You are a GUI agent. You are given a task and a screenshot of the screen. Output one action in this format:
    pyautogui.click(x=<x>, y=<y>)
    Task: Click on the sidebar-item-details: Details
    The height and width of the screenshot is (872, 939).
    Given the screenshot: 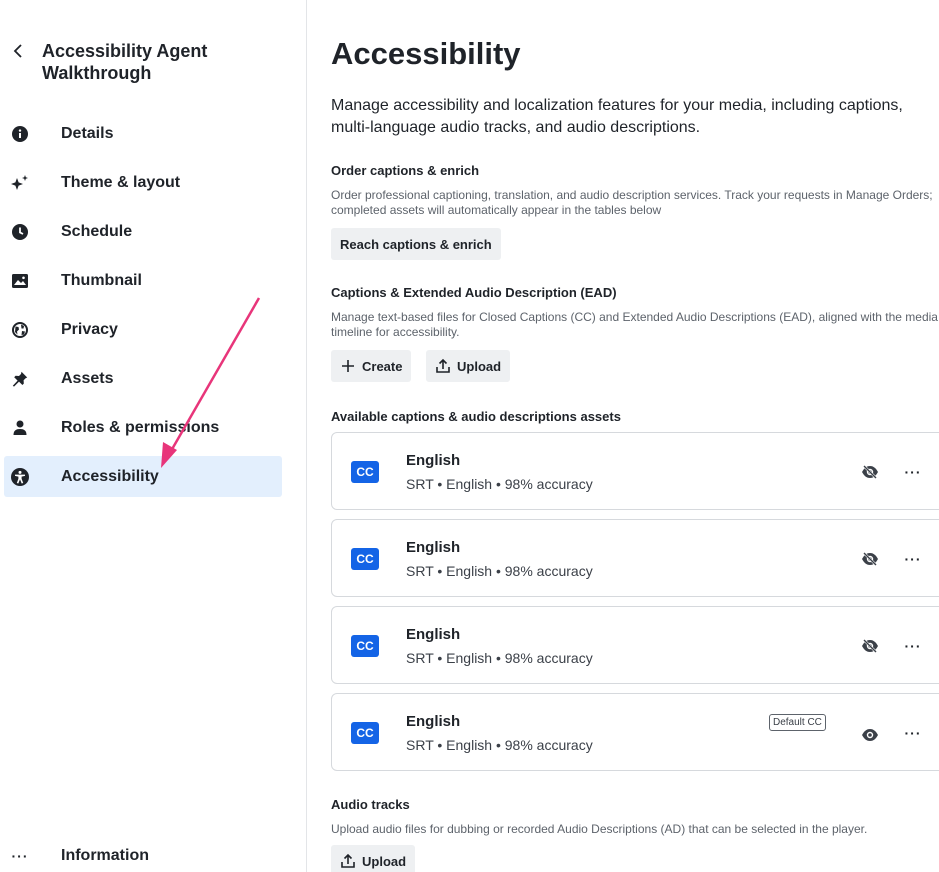 What is the action you would take?
    pyautogui.click(x=143, y=133)
    